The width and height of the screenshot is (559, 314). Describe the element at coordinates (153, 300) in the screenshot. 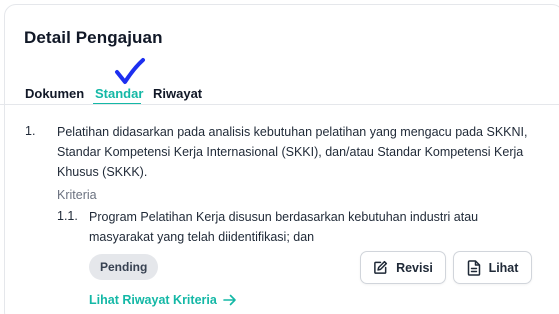

I see `riwayat-kriteria-link-label: Lihat Riwayat Kriteria` at that location.